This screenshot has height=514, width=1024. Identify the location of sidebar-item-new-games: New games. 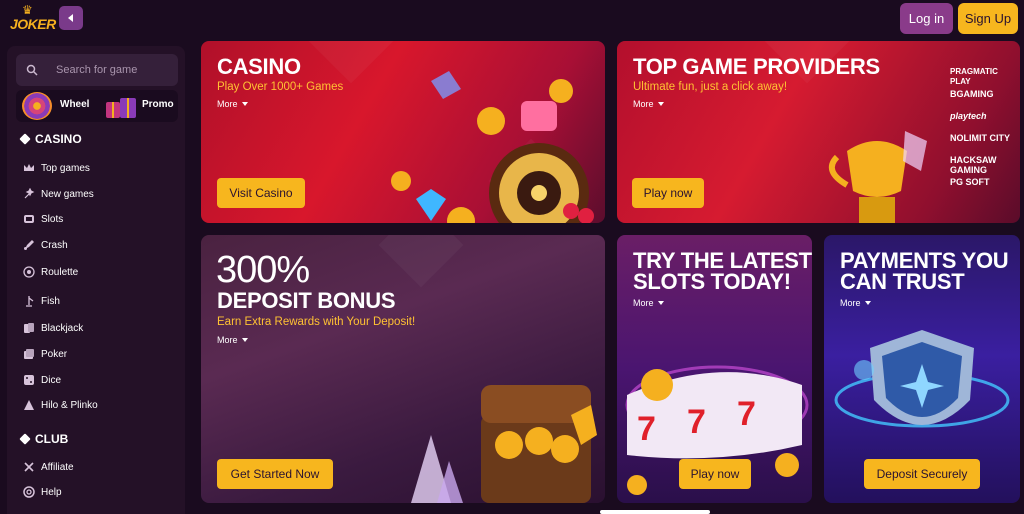
(58, 194).